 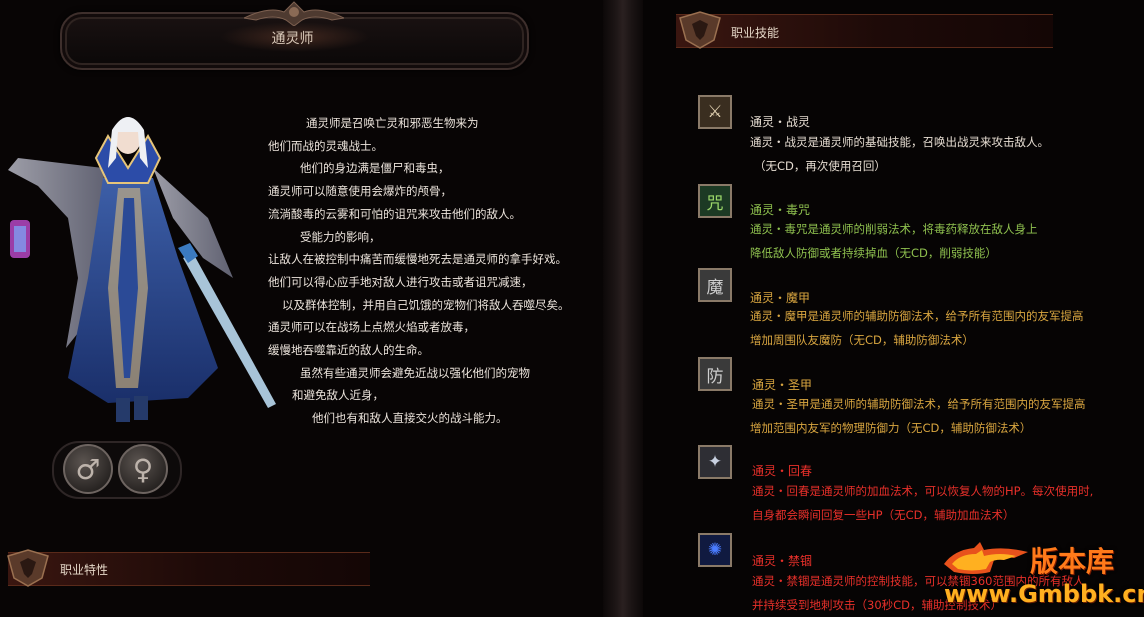 I want to click on skill-desc-line: 降低敌人防御或者持续掉血（无CD，削弱技能）, so click(x=873, y=253).